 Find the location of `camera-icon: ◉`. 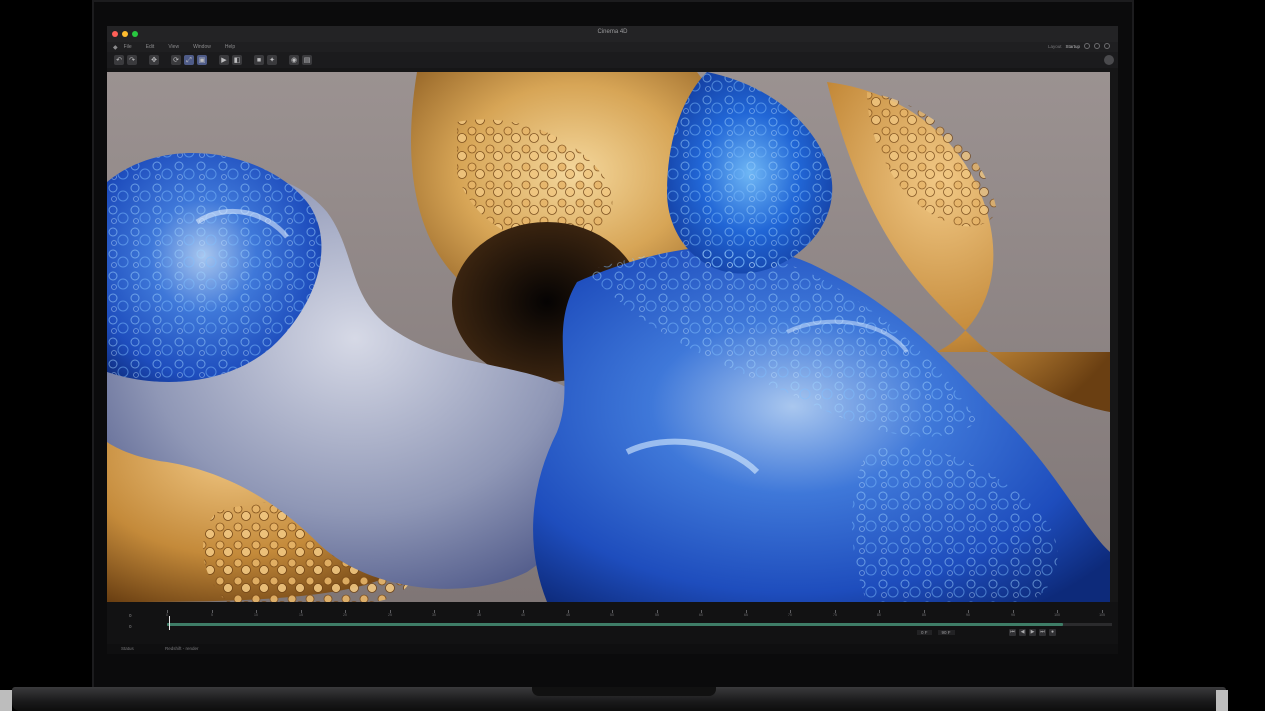

camera-icon: ◉ is located at coordinates (294, 60).